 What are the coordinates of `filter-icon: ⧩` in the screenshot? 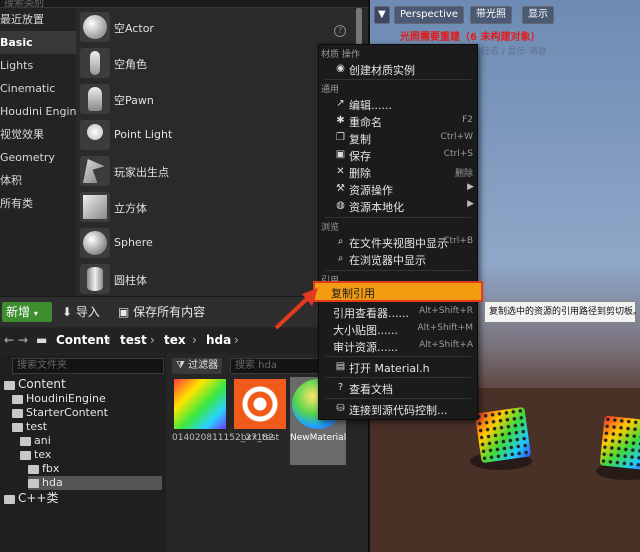 It's located at (180, 365).